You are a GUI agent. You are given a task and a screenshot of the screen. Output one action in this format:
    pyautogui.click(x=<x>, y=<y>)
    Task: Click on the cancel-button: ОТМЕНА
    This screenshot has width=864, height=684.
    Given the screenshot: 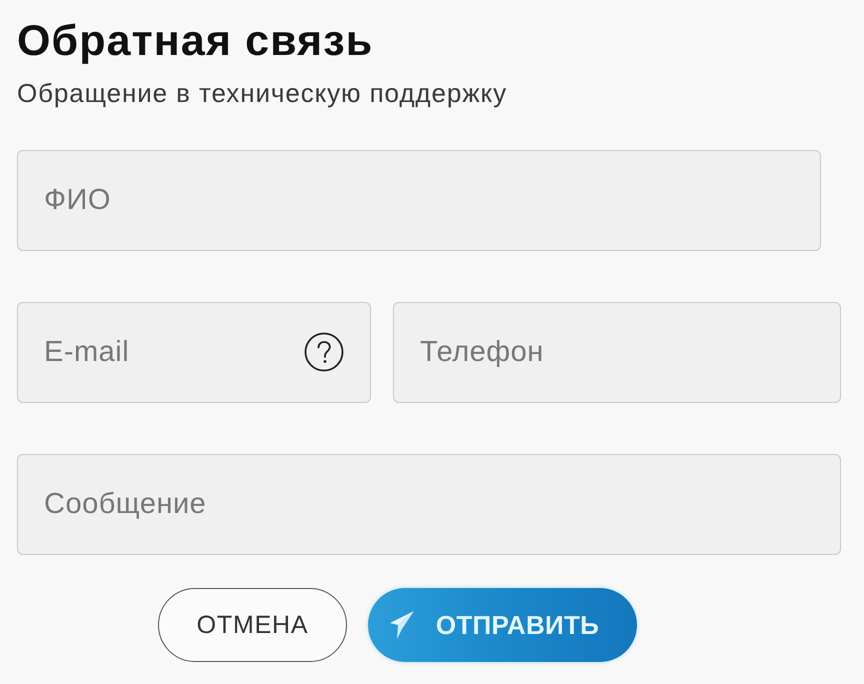 What is the action you would take?
    pyautogui.click(x=252, y=625)
    